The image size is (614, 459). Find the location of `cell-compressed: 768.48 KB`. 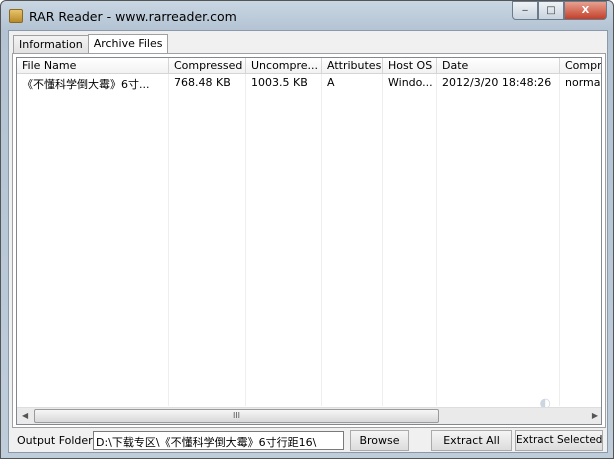

cell-compressed: 768.48 KB is located at coordinates (202, 82).